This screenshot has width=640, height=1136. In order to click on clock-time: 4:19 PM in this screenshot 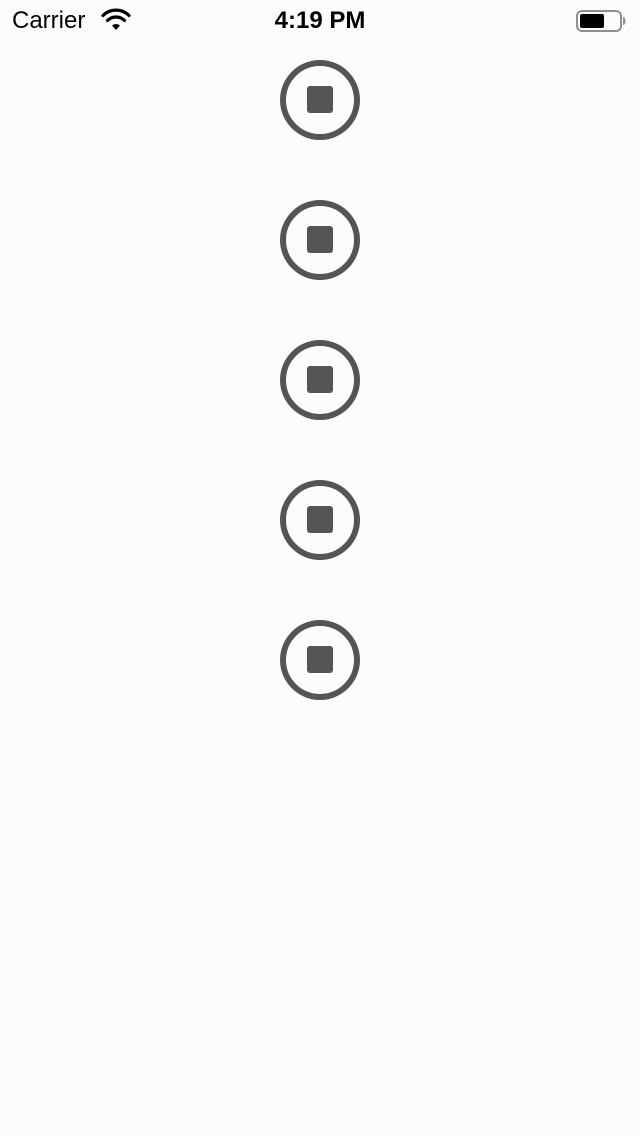, I will do `click(320, 20)`.